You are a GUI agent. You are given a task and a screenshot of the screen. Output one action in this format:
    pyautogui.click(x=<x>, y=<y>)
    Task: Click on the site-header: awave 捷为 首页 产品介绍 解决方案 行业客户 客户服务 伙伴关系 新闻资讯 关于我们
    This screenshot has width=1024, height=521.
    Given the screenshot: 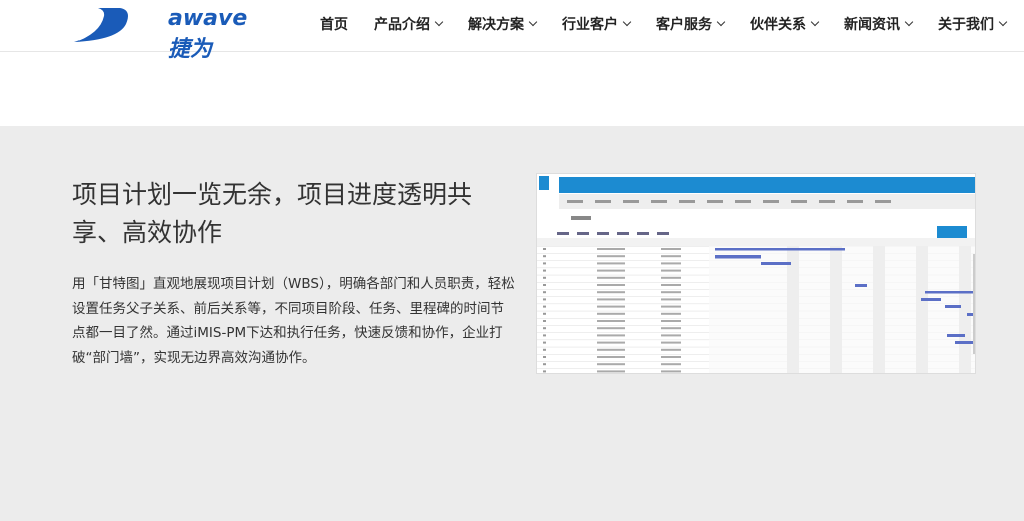 What is the action you would take?
    pyautogui.click(x=512, y=31)
    